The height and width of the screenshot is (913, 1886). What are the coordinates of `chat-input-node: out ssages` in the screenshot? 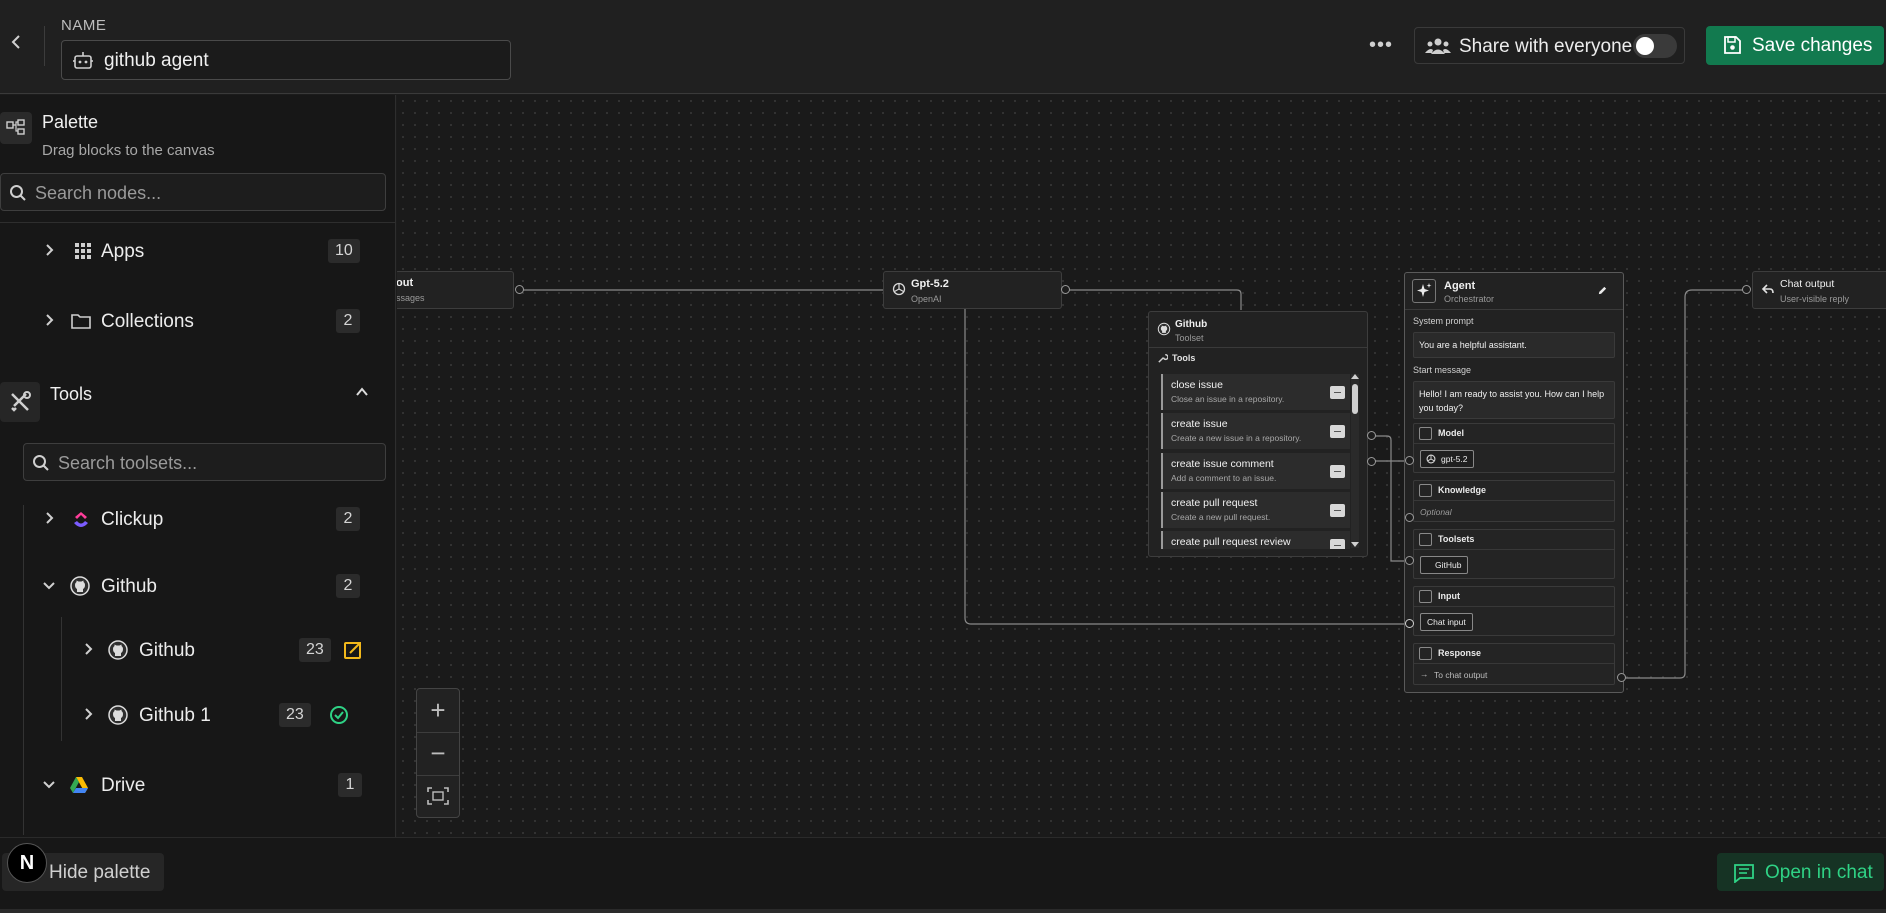 It's located at (455, 290).